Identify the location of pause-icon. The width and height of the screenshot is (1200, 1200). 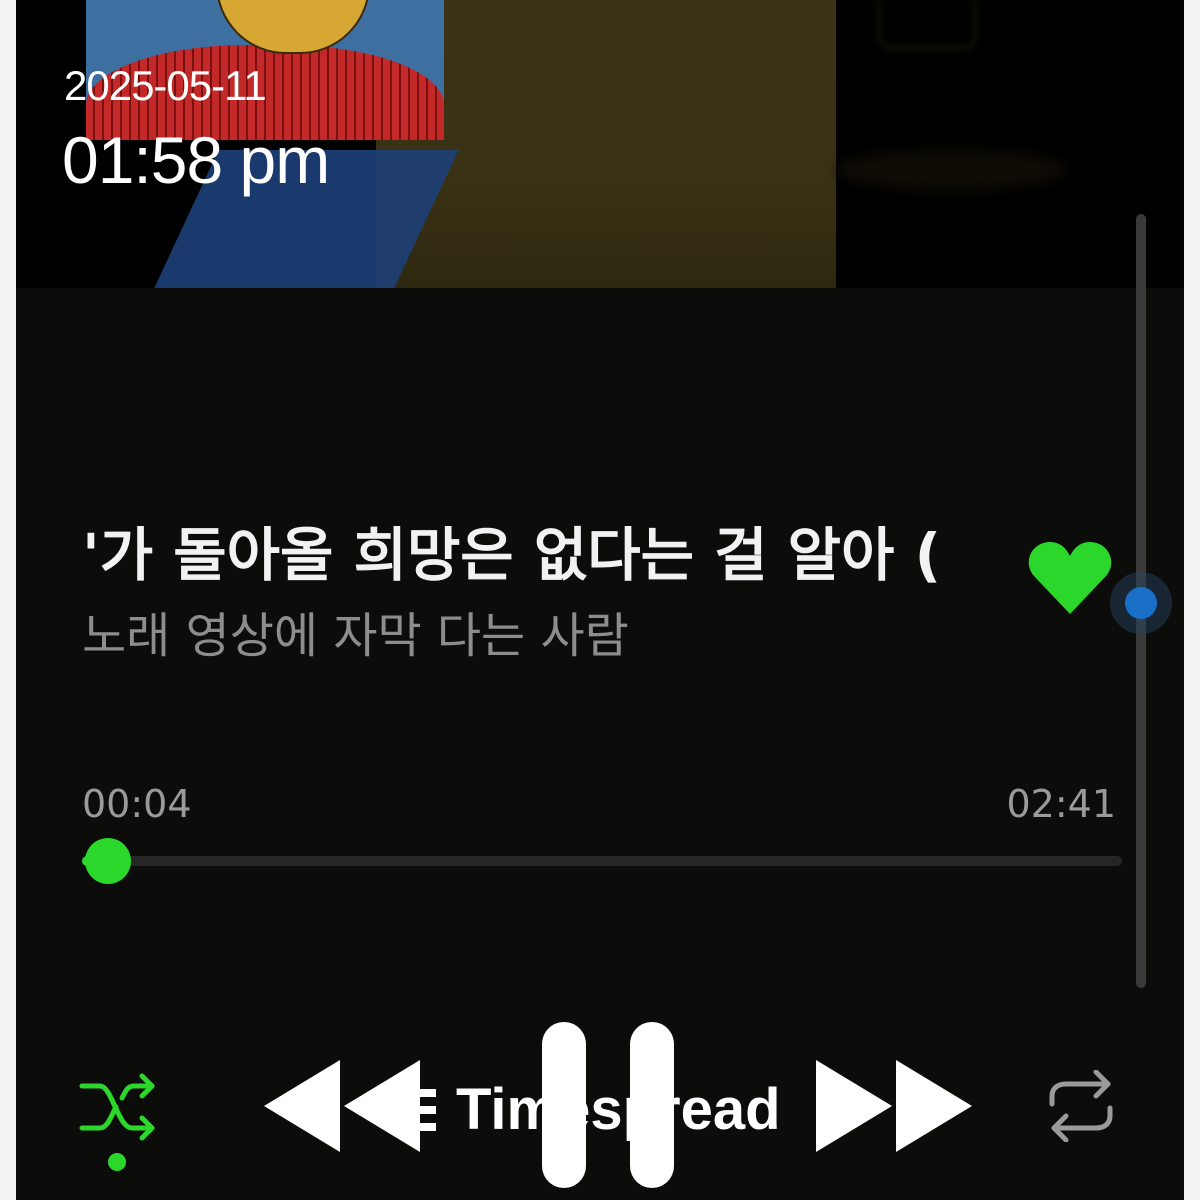
(608, 1105).